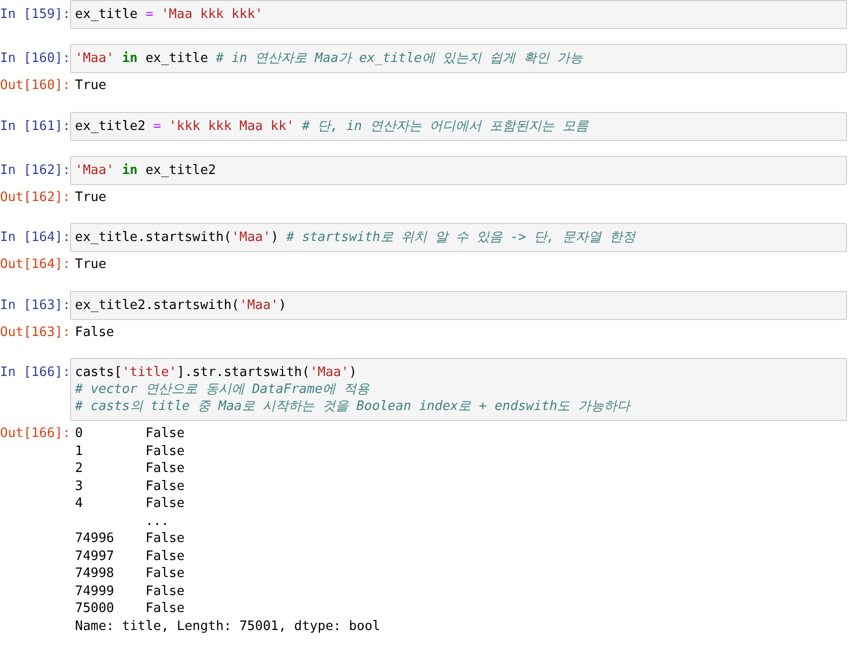  Describe the element at coordinates (35, 58) in the screenshot. I see `input-prompt: In [160]:` at that location.